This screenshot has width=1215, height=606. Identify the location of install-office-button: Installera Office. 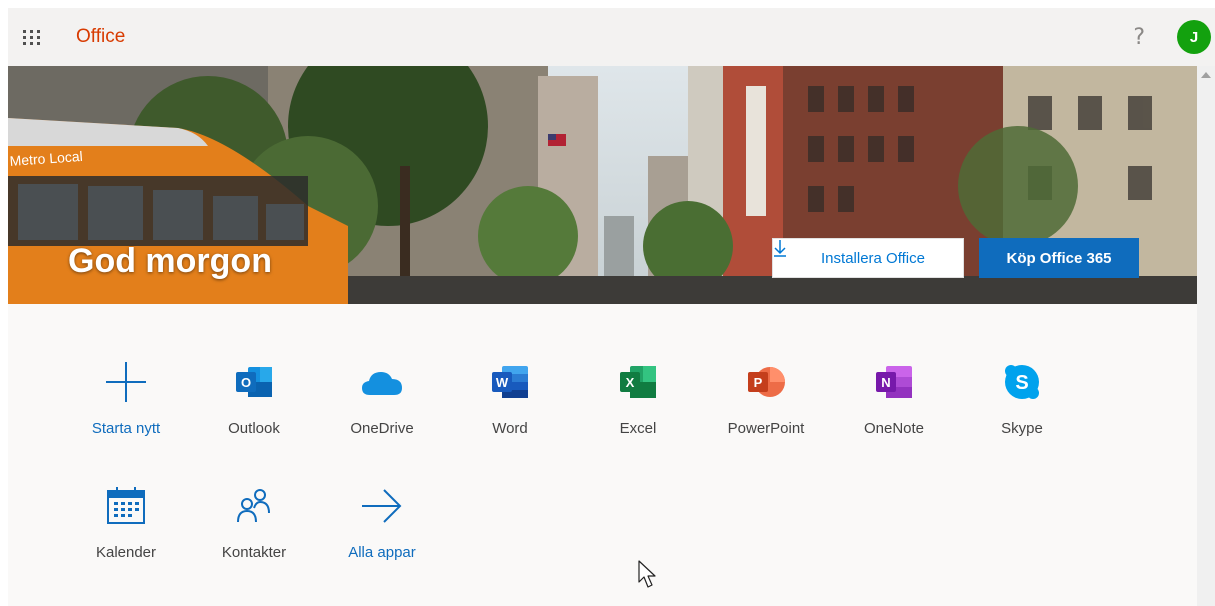
(868, 258).